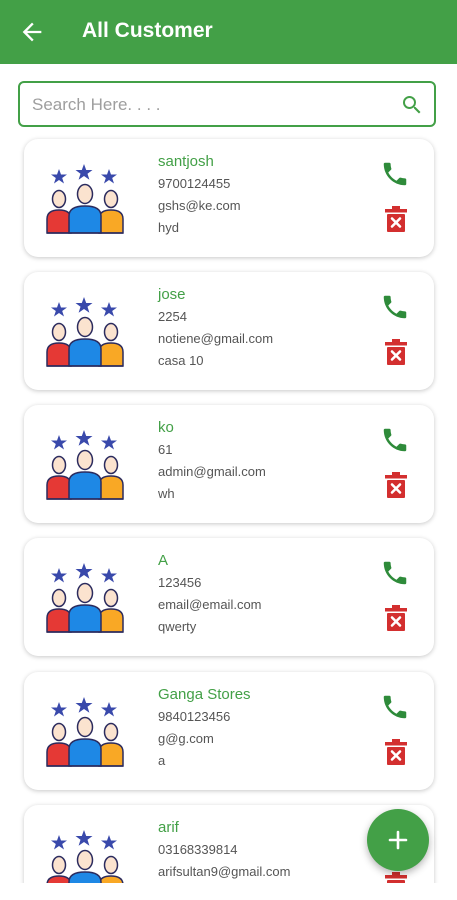 This screenshot has height=900, width=457. Describe the element at coordinates (268, 328) in the screenshot. I see `customer-info: jose 2254 notiene@gmail.com casa 10` at that location.